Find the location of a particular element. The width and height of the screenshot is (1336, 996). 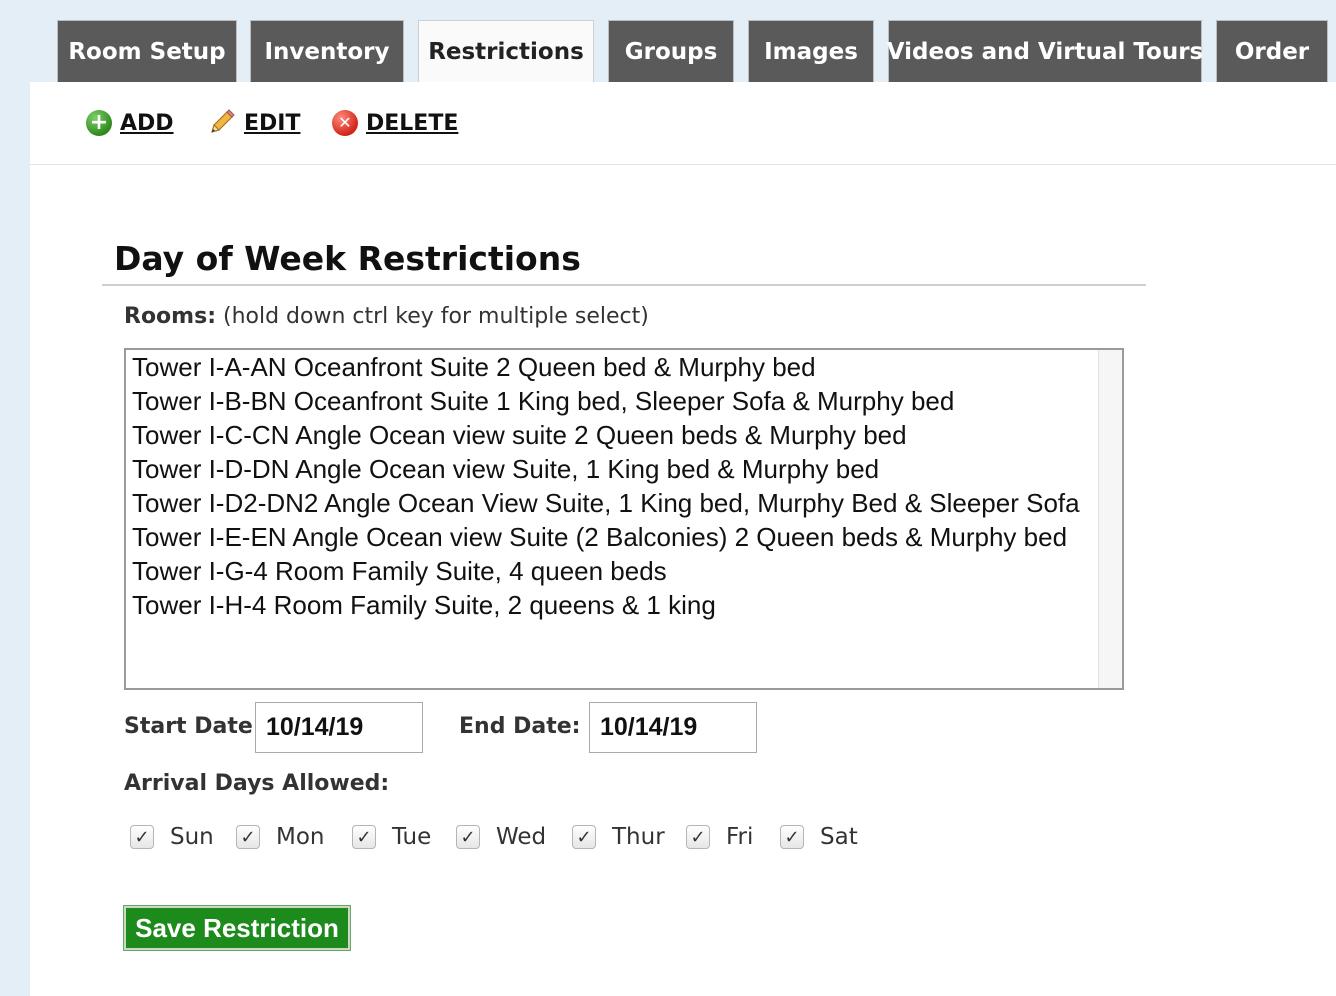

end-date-label: End Date: is located at coordinates (520, 726).